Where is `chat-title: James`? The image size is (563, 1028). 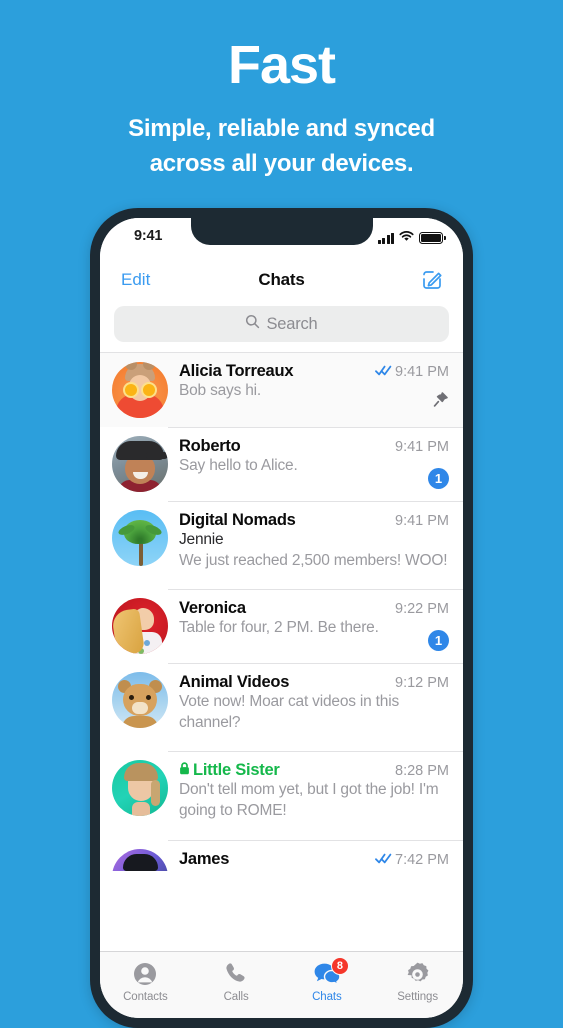 chat-title: James is located at coordinates (204, 859).